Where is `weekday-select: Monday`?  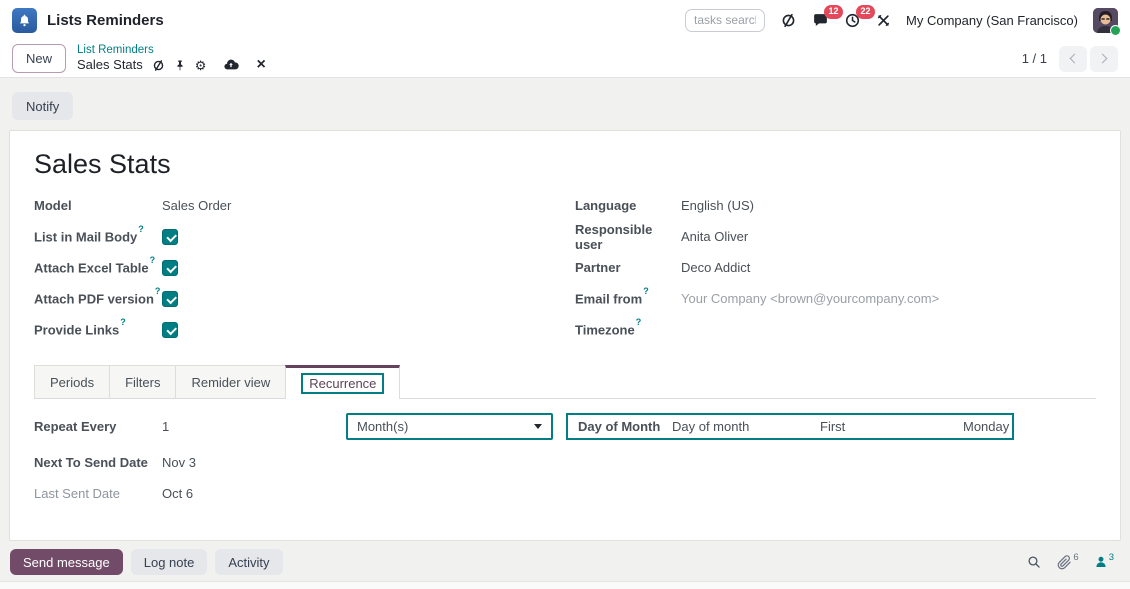 weekday-select: Monday is located at coordinates (986, 426).